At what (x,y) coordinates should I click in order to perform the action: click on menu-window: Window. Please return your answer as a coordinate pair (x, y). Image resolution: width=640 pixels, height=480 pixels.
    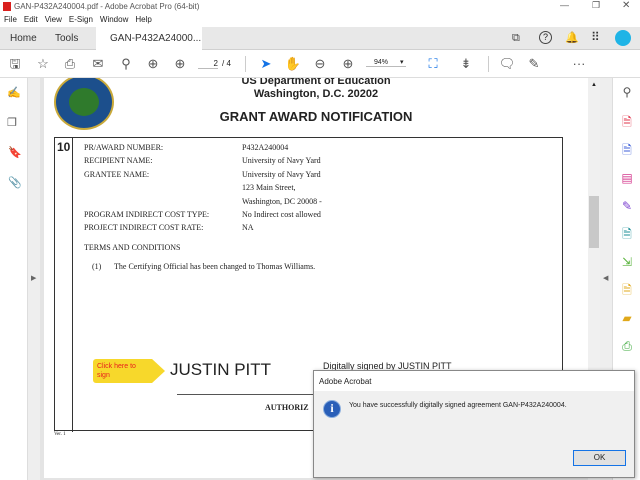
    Looking at the image, I should click on (114, 19).